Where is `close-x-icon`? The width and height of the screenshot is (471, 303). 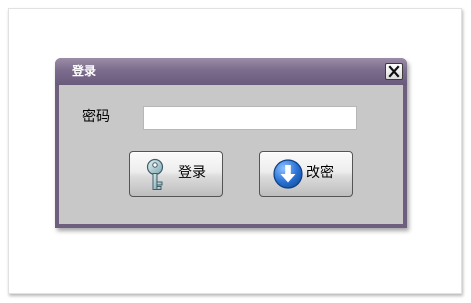
close-x-icon is located at coordinates (394, 71).